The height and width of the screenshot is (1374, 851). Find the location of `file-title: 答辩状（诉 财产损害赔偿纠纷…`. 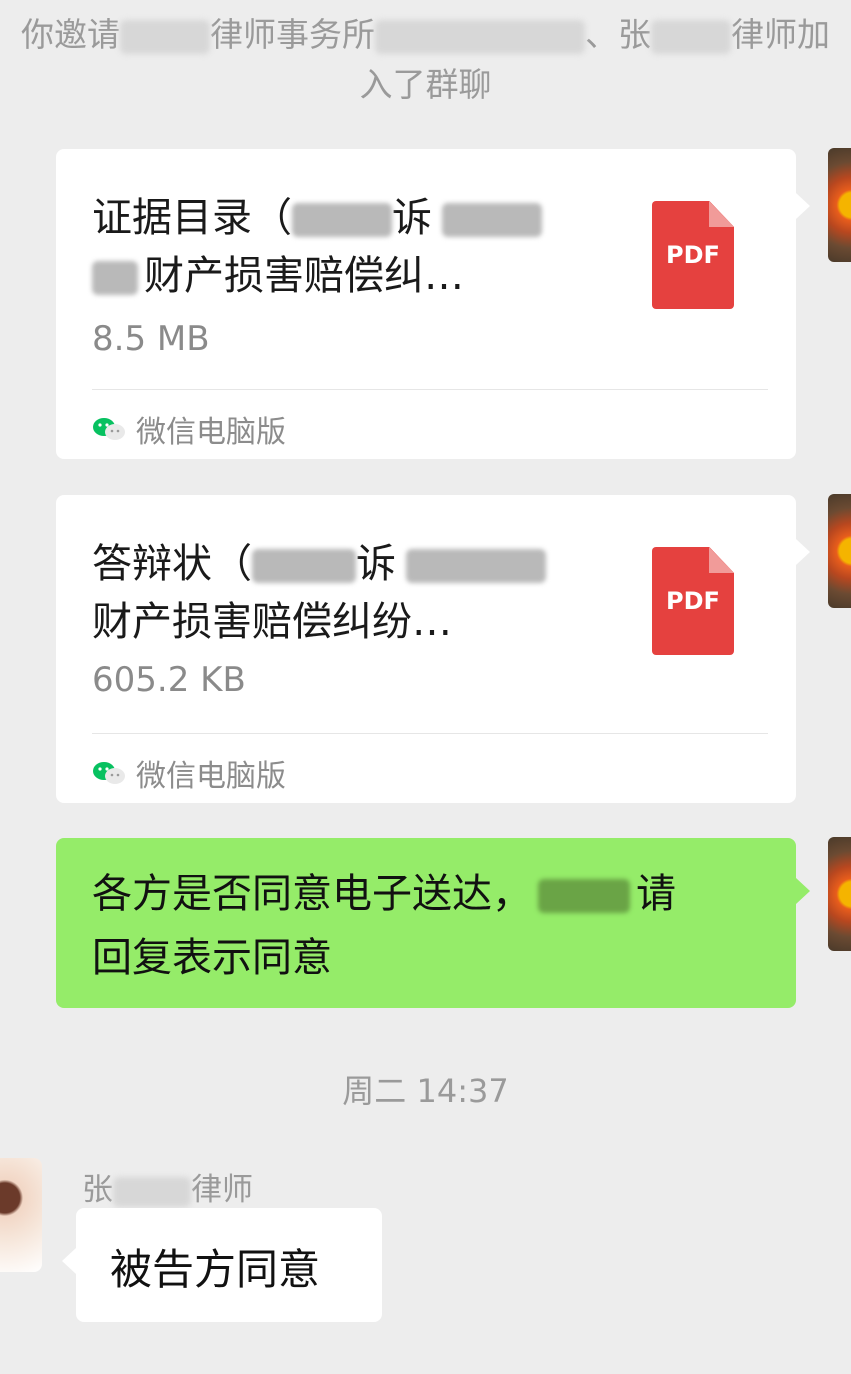

file-title: 答辩状（诉 财产损害赔偿纠纷… is located at coordinates (352, 593).